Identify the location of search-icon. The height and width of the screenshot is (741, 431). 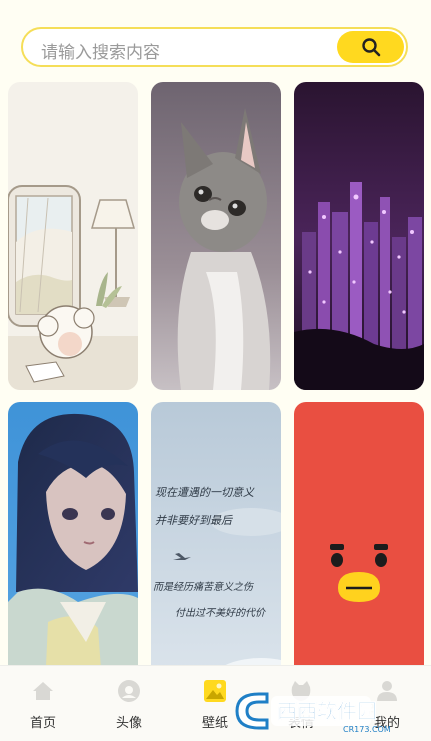
(371, 47).